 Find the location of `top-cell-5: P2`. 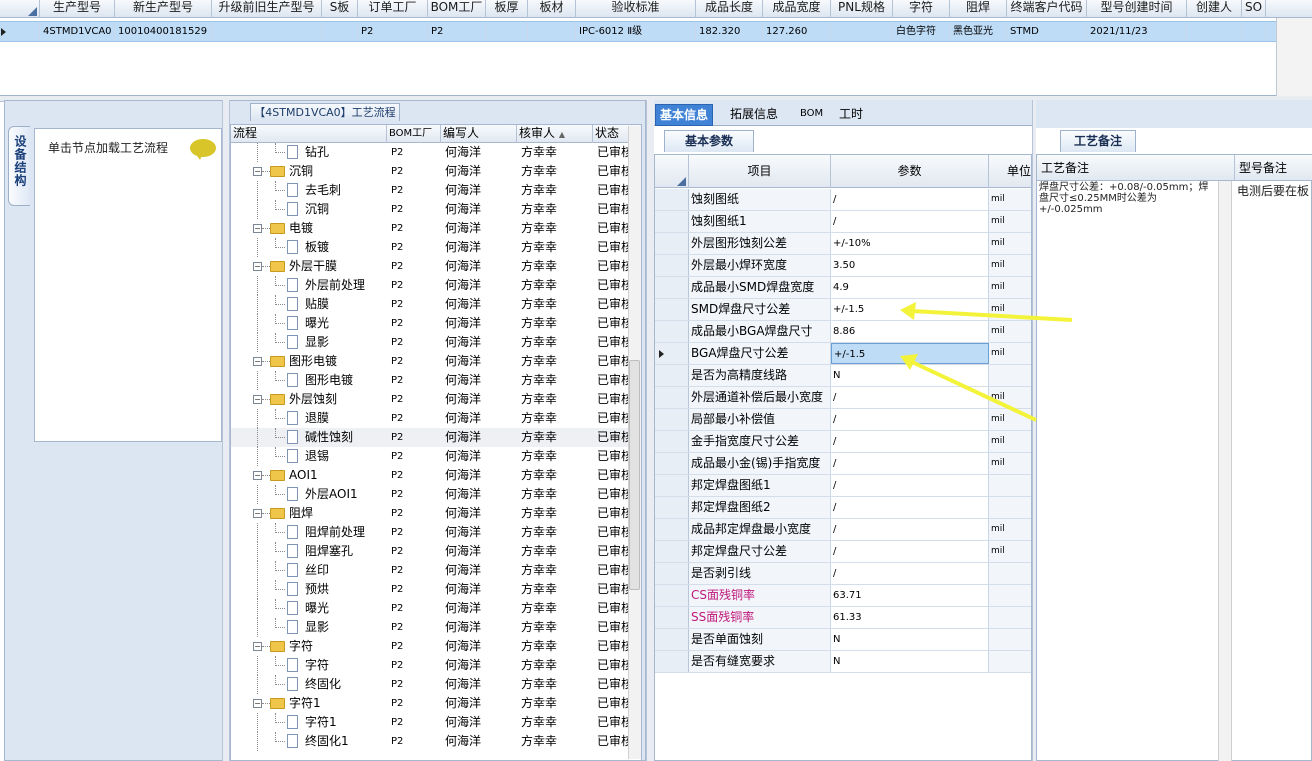

top-cell-5: P2 is located at coordinates (457, 31).